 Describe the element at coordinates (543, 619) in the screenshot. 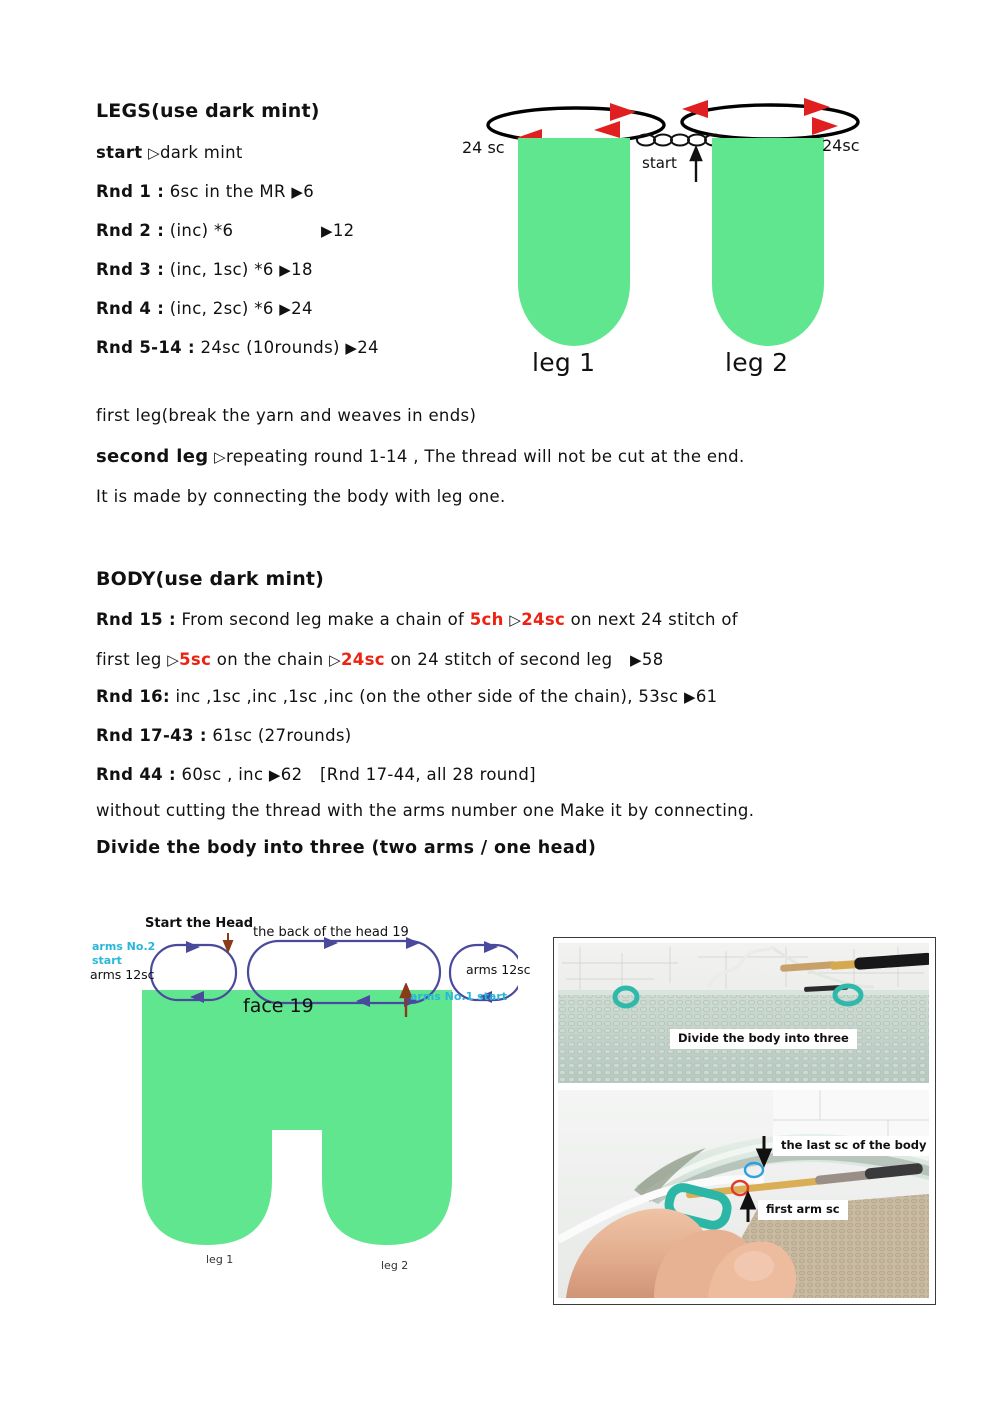

I see `body-rnd15-red-24sc-1: 24sc` at that location.